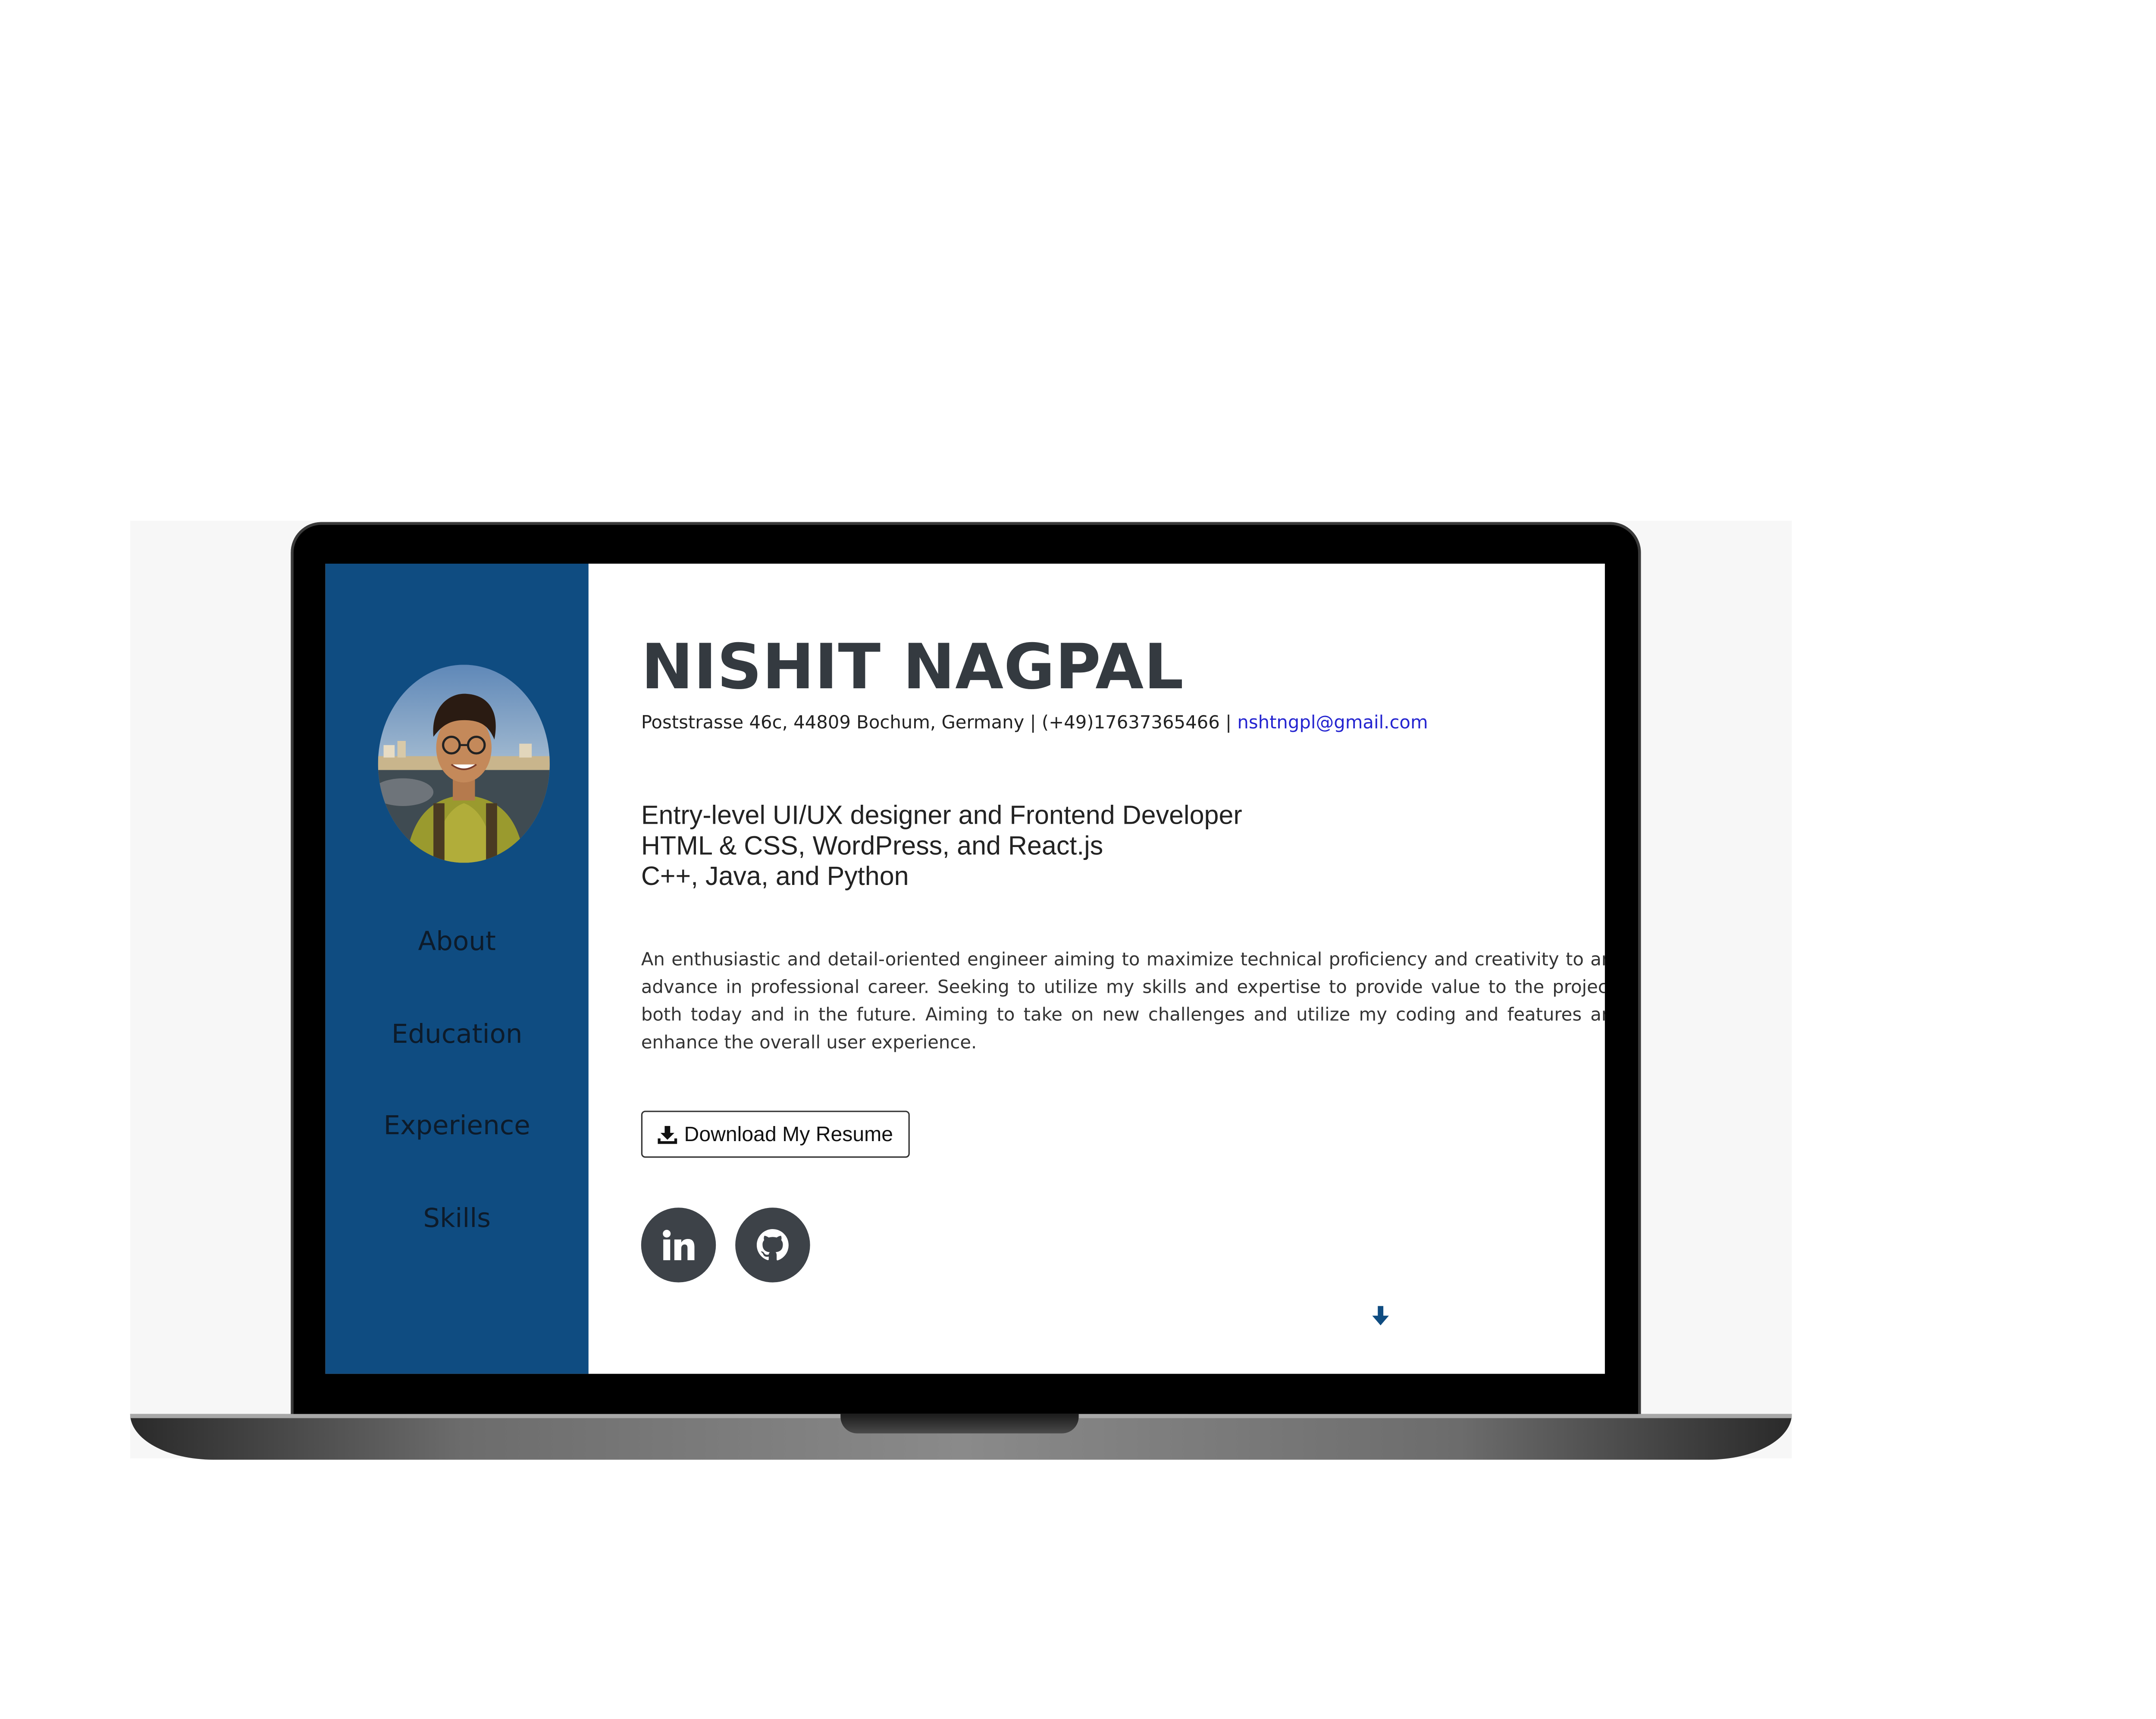 The height and width of the screenshot is (1719, 2156). I want to click on email-link: nshtngpl@gmail.com, so click(1332, 724).